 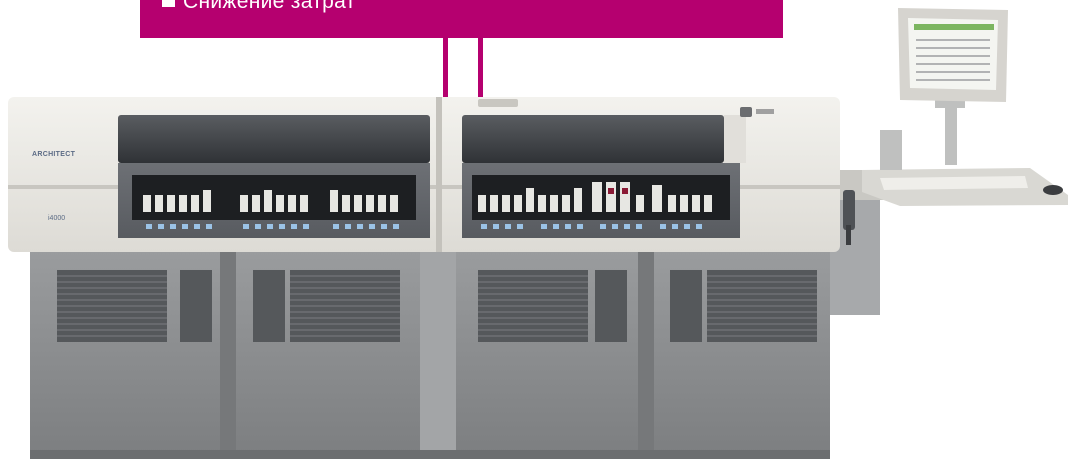 I want to click on brand-logo-text: ARCHITECT, so click(x=54, y=154).